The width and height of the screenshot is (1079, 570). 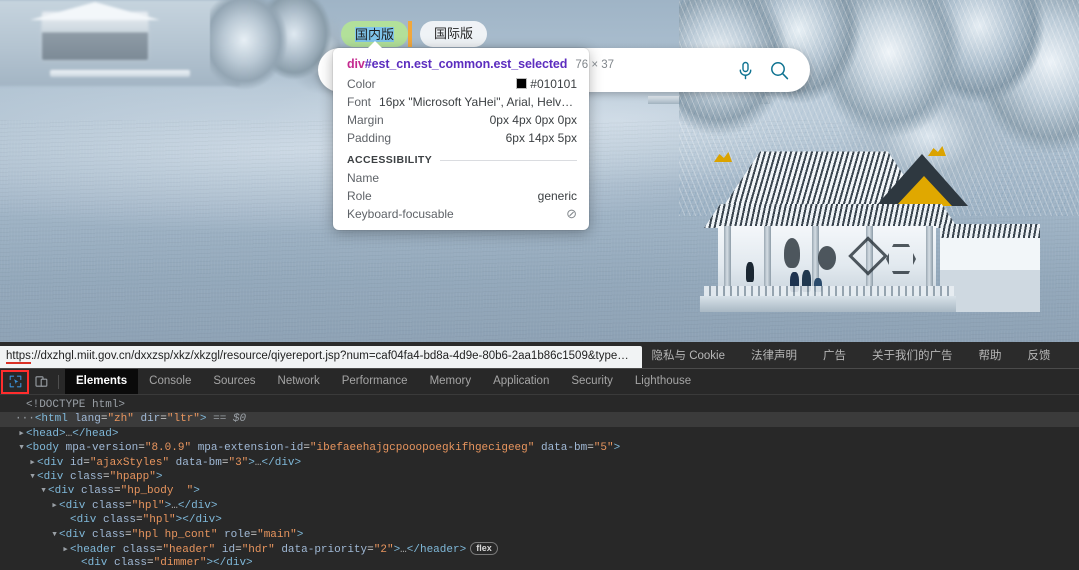 What do you see at coordinates (792, 253) in the screenshot?
I see `pavilion-window-round` at bounding box center [792, 253].